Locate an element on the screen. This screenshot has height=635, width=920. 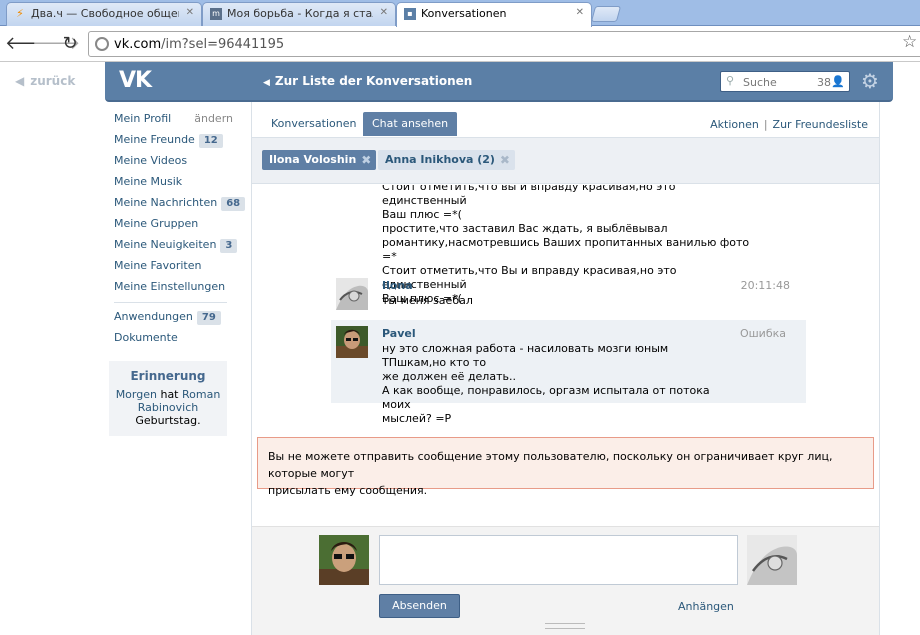
sidebar-divider is located at coordinates (170, 302).